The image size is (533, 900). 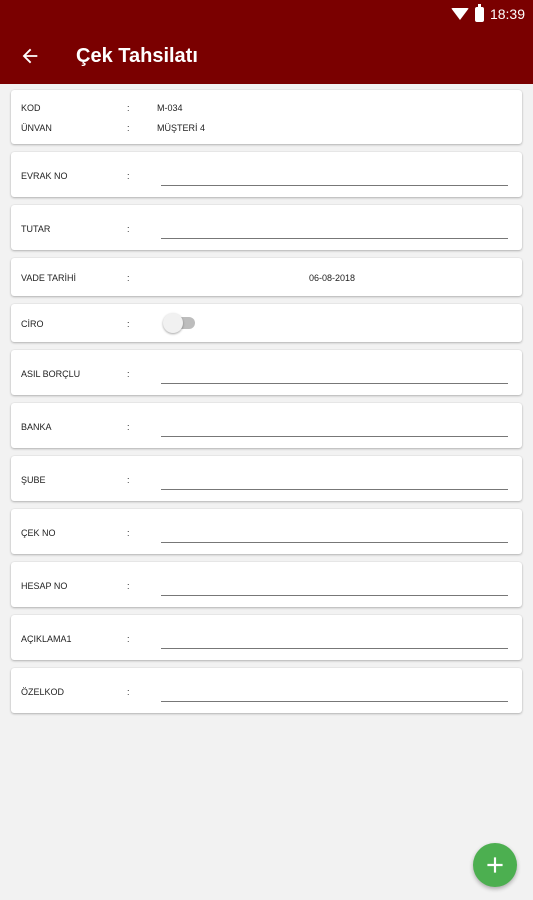 I want to click on banka-card: BANKA :, so click(x=266, y=425).